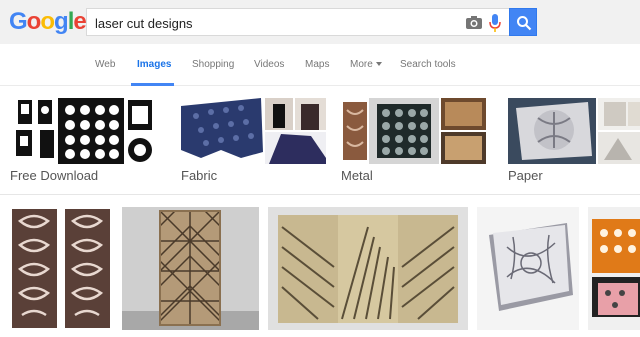 This screenshot has height=337, width=640. What do you see at coordinates (317, 64) in the screenshot?
I see `tab-maps: Maps` at bounding box center [317, 64].